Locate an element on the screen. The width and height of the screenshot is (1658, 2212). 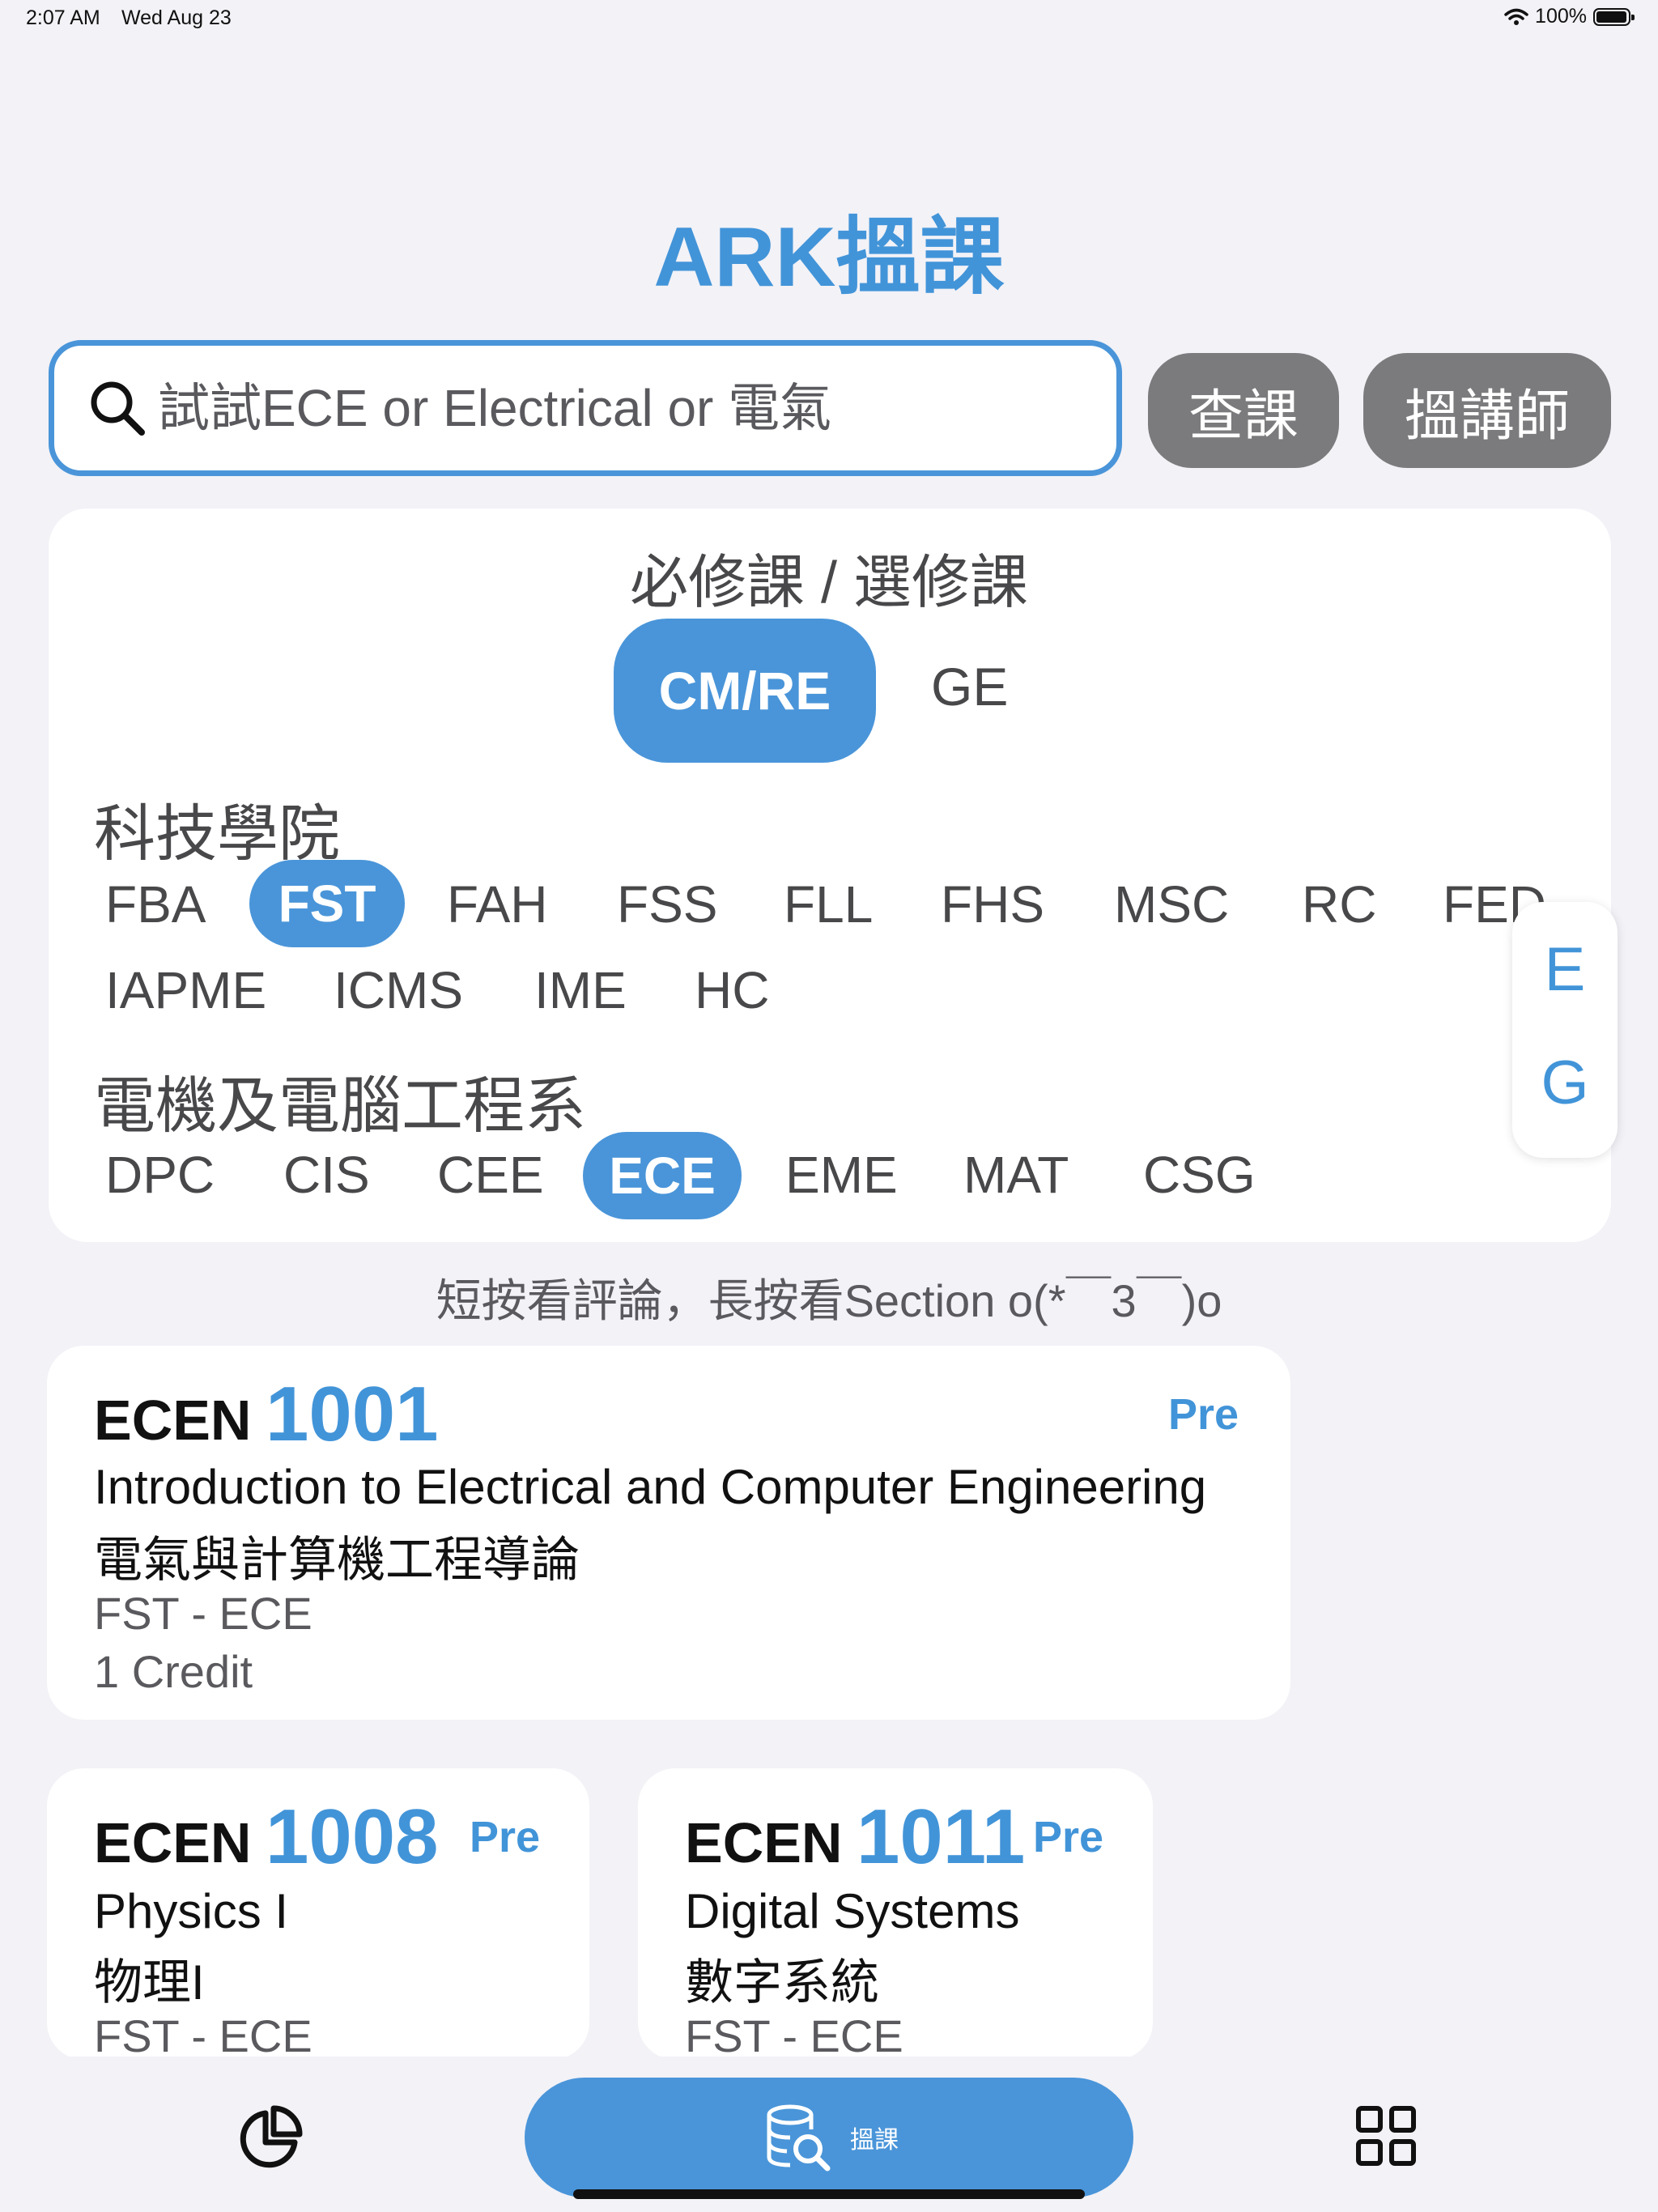
database-search-icon is located at coordinates (799, 2138).